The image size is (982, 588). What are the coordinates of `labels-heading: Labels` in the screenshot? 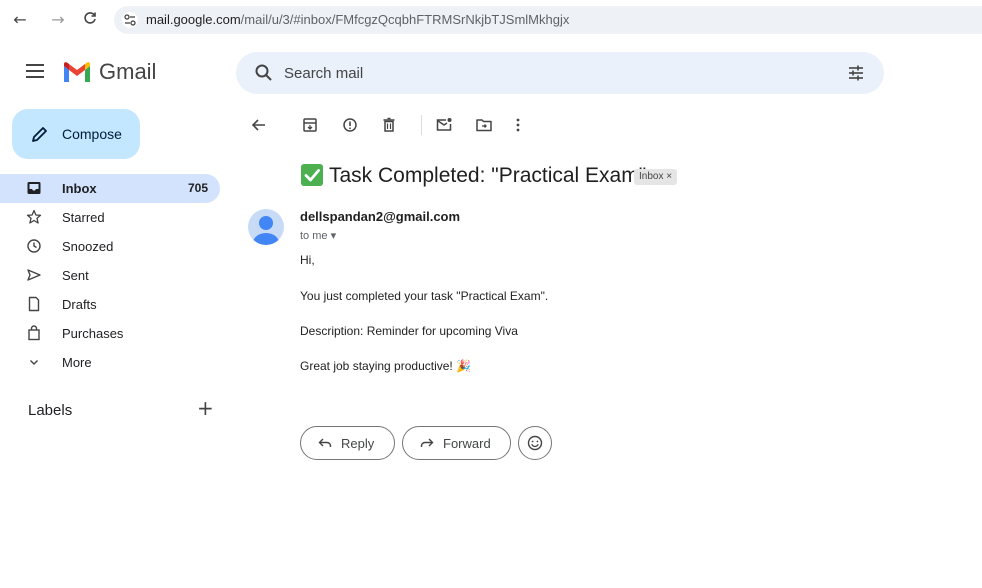 It's located at (50, 410).